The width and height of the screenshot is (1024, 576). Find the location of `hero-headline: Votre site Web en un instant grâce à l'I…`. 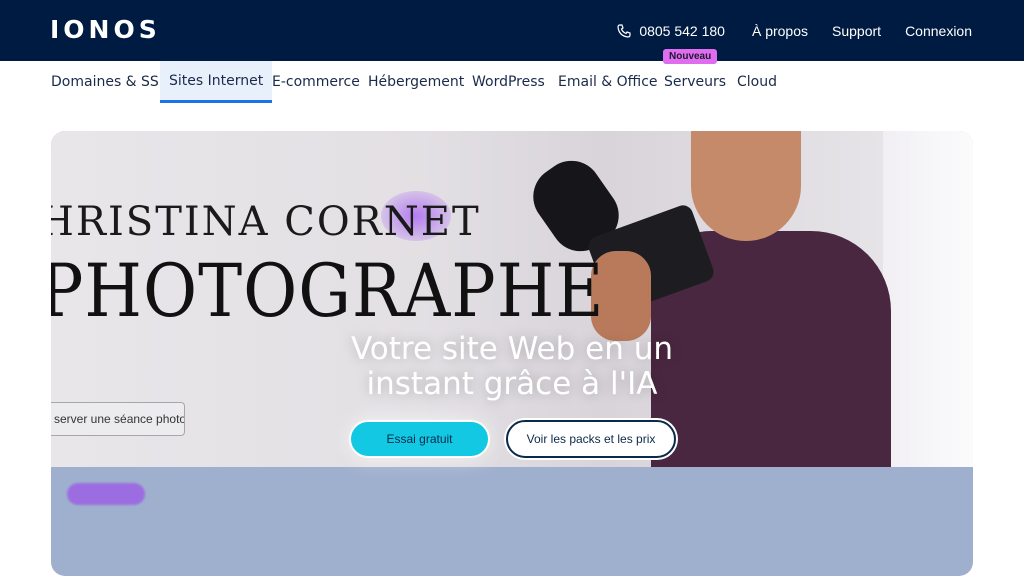

hero-headline: Votre site Web en un instant grâce à l'I… is located at coordinates (512, 366).